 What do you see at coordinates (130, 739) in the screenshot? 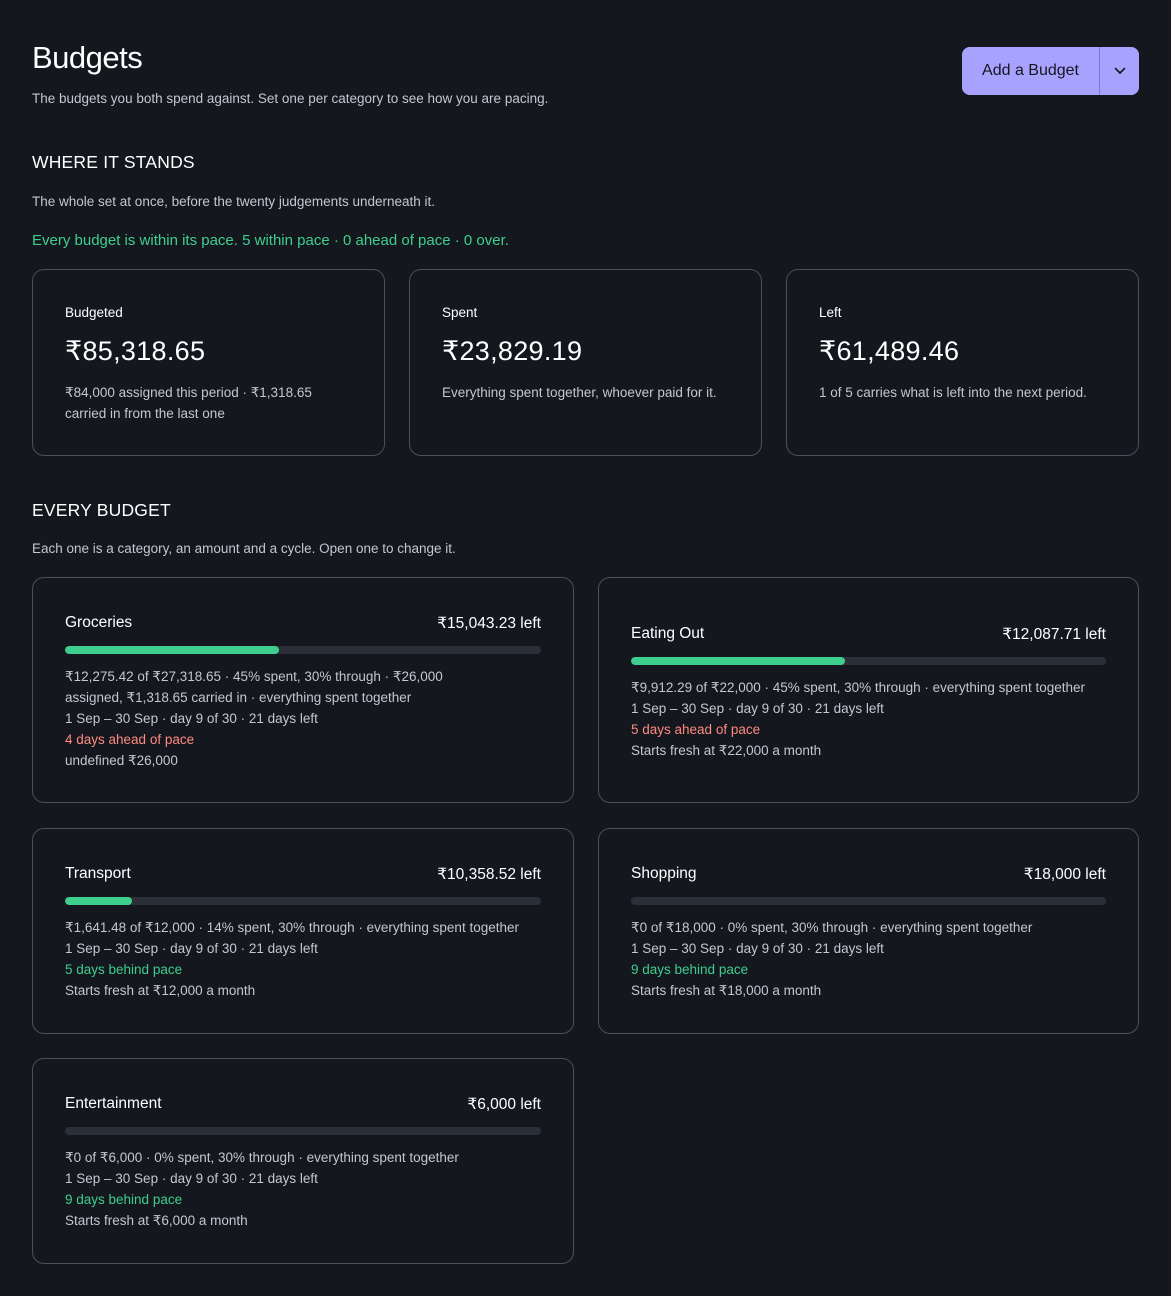
I see `budget-pace-line: 4 days ahead of pace` at bounding box center [130, 739].